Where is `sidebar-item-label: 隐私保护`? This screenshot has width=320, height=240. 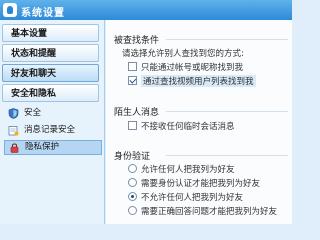
sidebar-item-label: 隐私保护 is located at coordinates (42, 147).